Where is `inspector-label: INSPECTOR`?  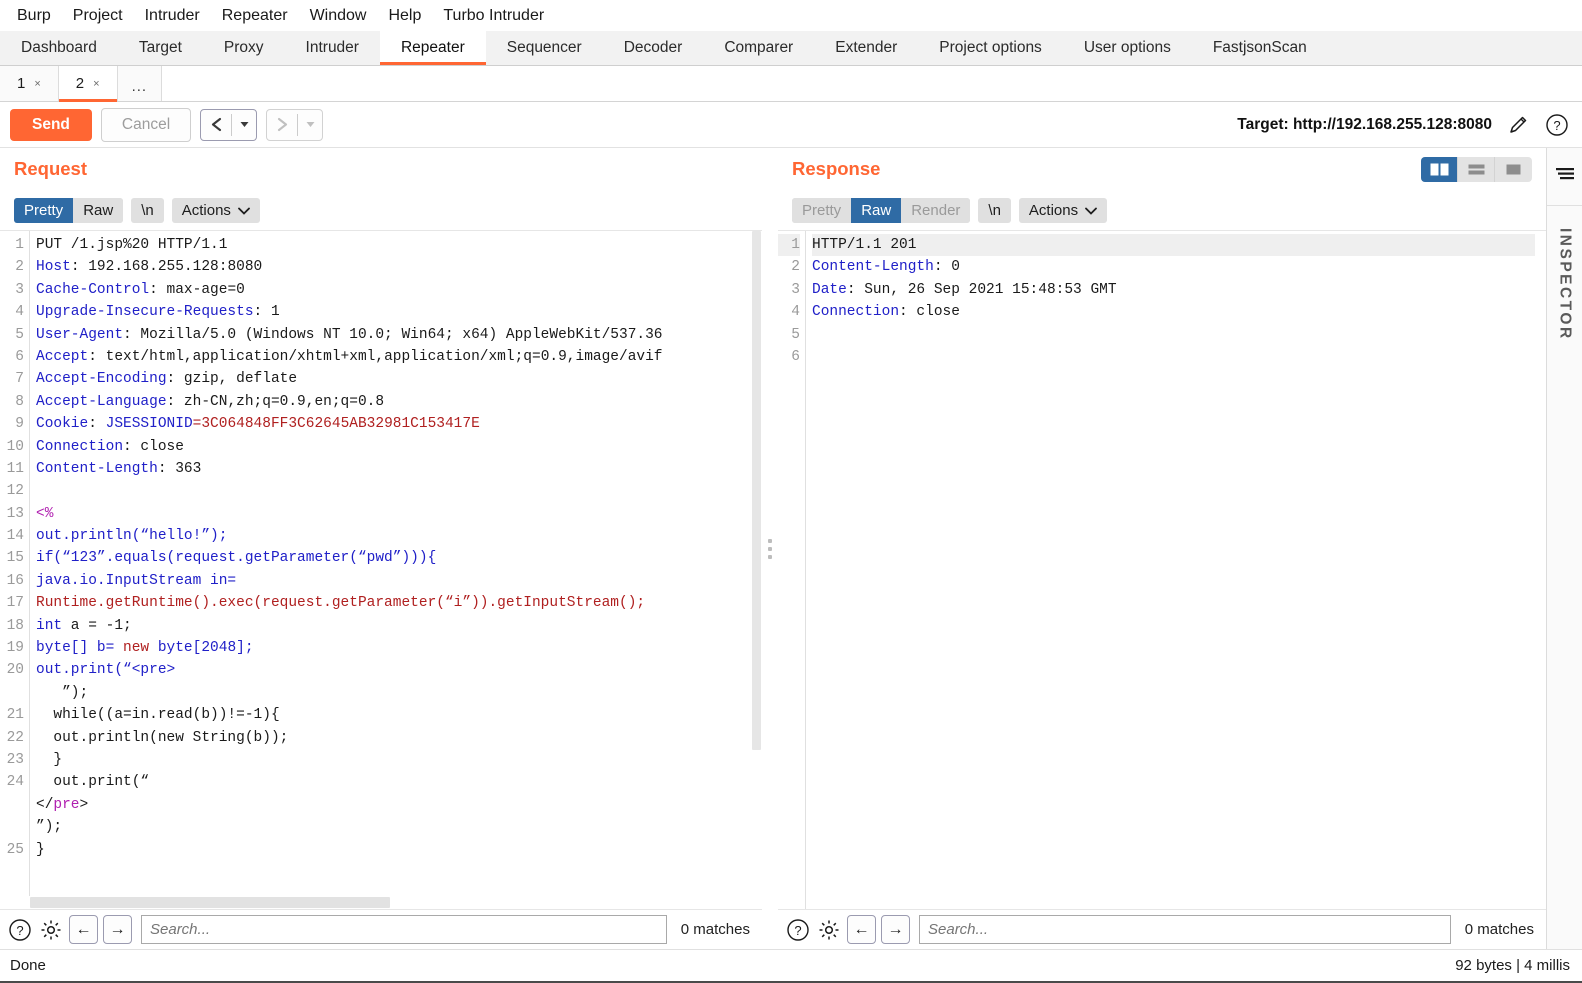
inspector-label: INSPECTOR is located at coordinates (1565, 284).